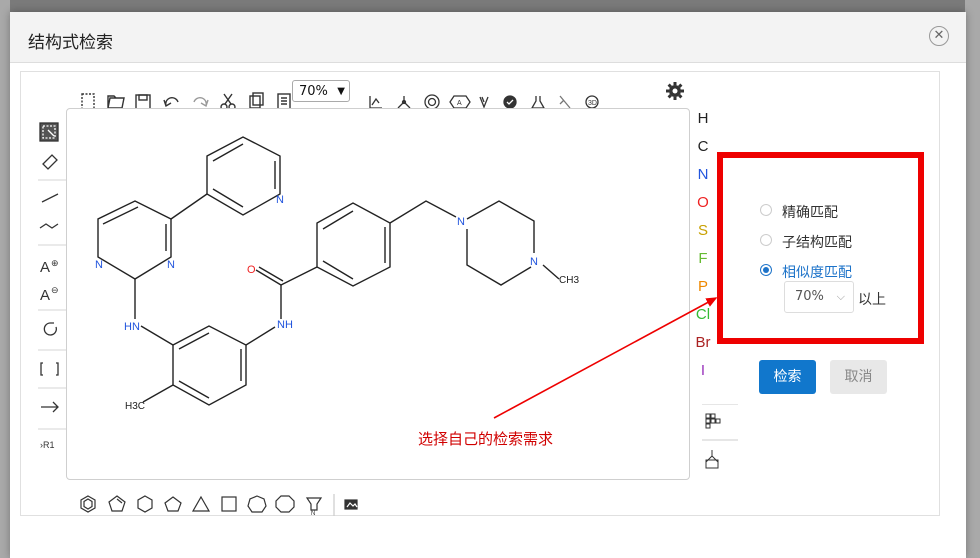 This screenshot has width=980, height=558. I want to click on abs-stereo-icon, so click(712, 459).